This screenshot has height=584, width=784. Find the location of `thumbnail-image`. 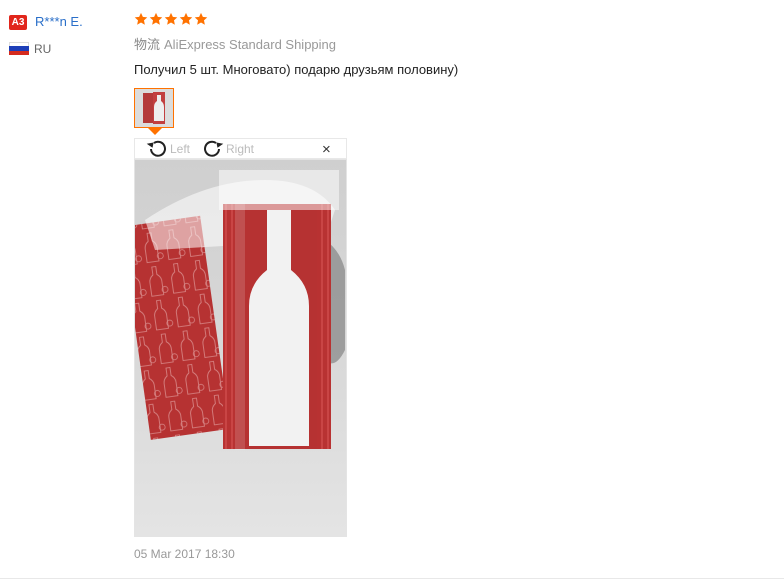

thumbnail-image is located at coordinates (154, 108).